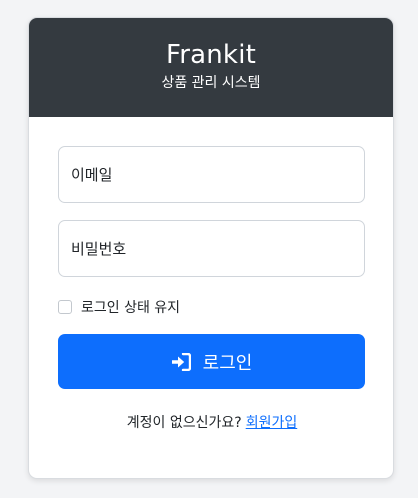  What do you see at coordinates (181, 361) in the screenshot?
I see `sign-in-icon` at bounding box center [181, 361].